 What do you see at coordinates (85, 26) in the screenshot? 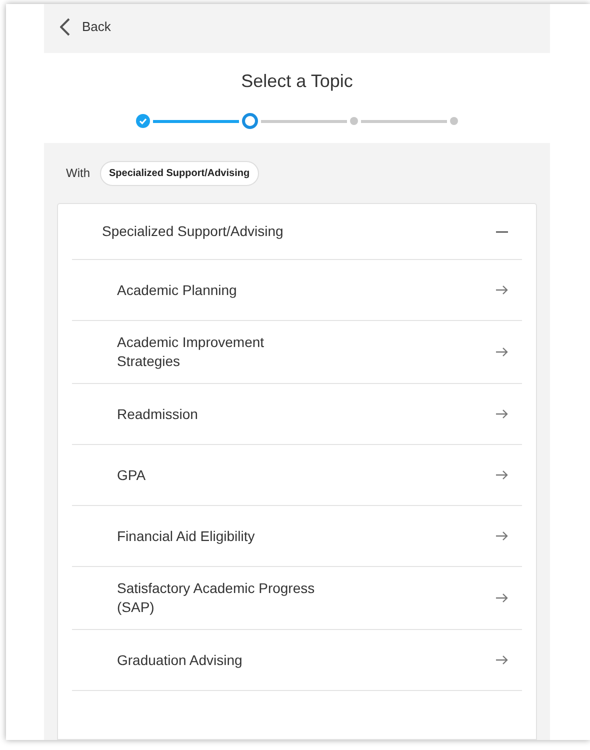
I see `back-button: Back` at bounding box center [85, 26].